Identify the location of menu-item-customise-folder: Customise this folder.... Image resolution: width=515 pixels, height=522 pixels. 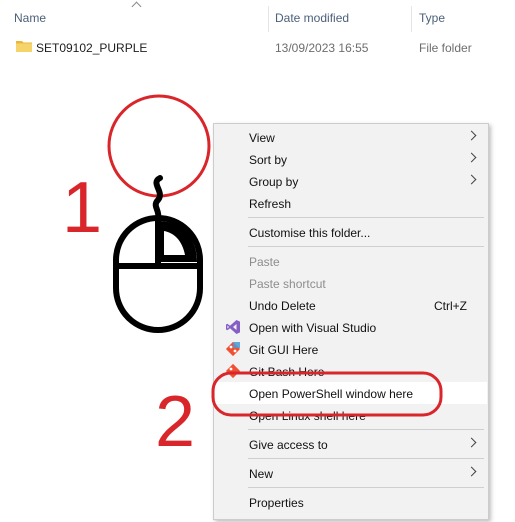
(351, 232).